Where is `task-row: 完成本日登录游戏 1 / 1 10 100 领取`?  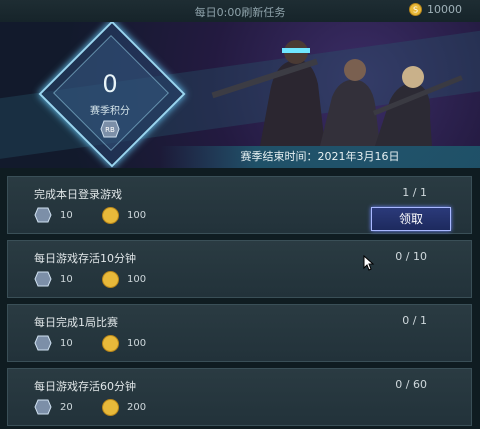 task-row: 完成本日登录游戏 1 / 1 10 100 领取 is located at coordinates (239, 205).